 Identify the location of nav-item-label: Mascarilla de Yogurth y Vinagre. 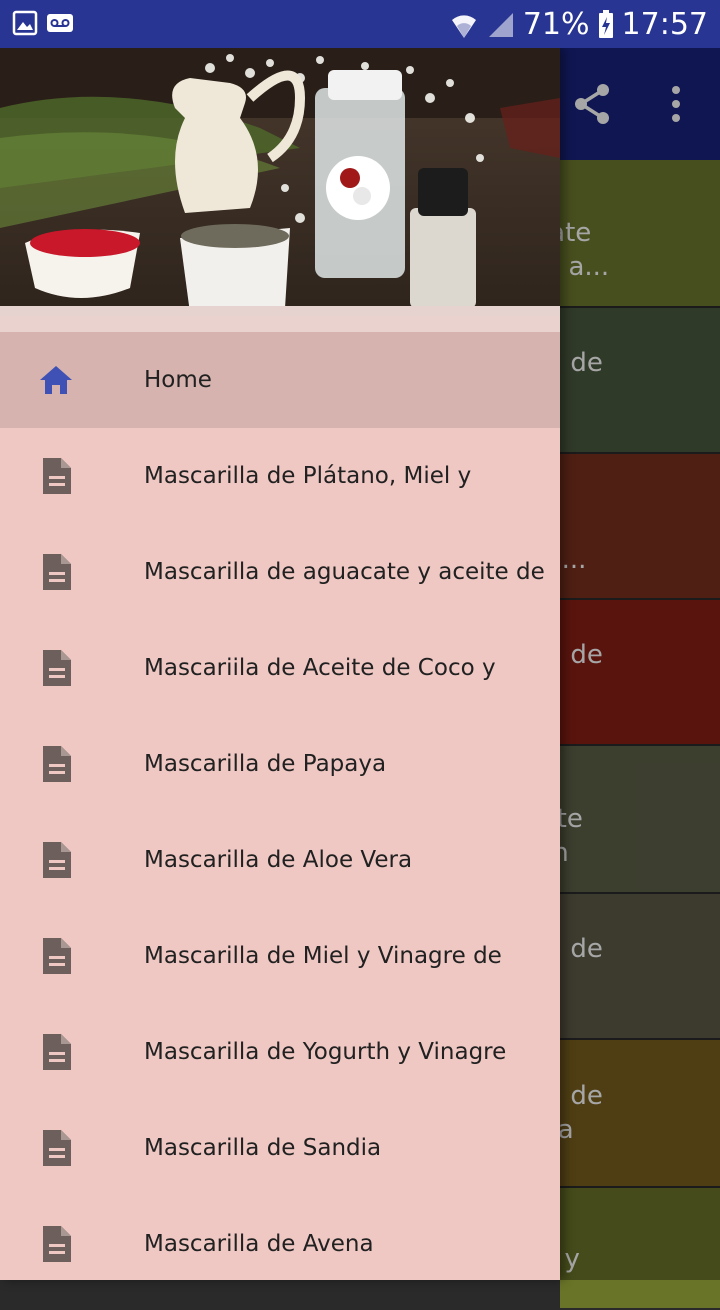
(325, 1052).